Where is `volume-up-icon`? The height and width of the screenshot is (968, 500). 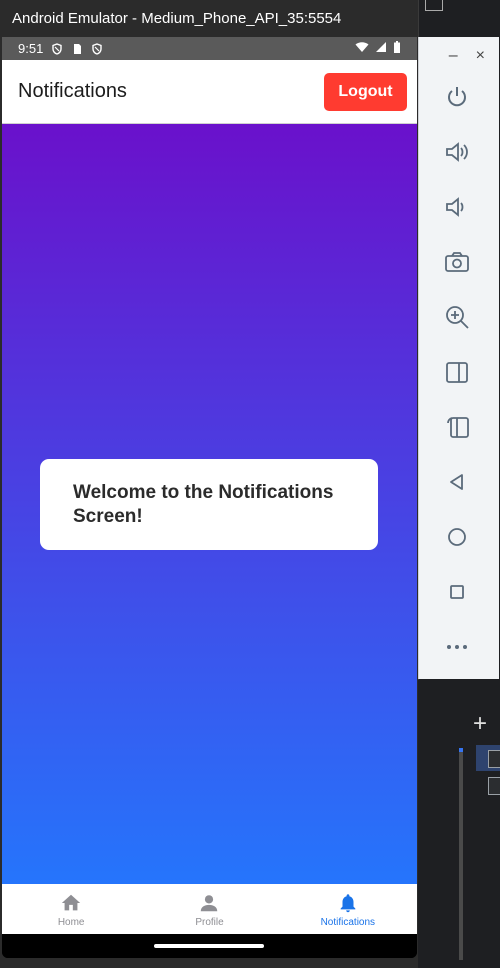 volume-up-icon is located at coordinates (457, 152).